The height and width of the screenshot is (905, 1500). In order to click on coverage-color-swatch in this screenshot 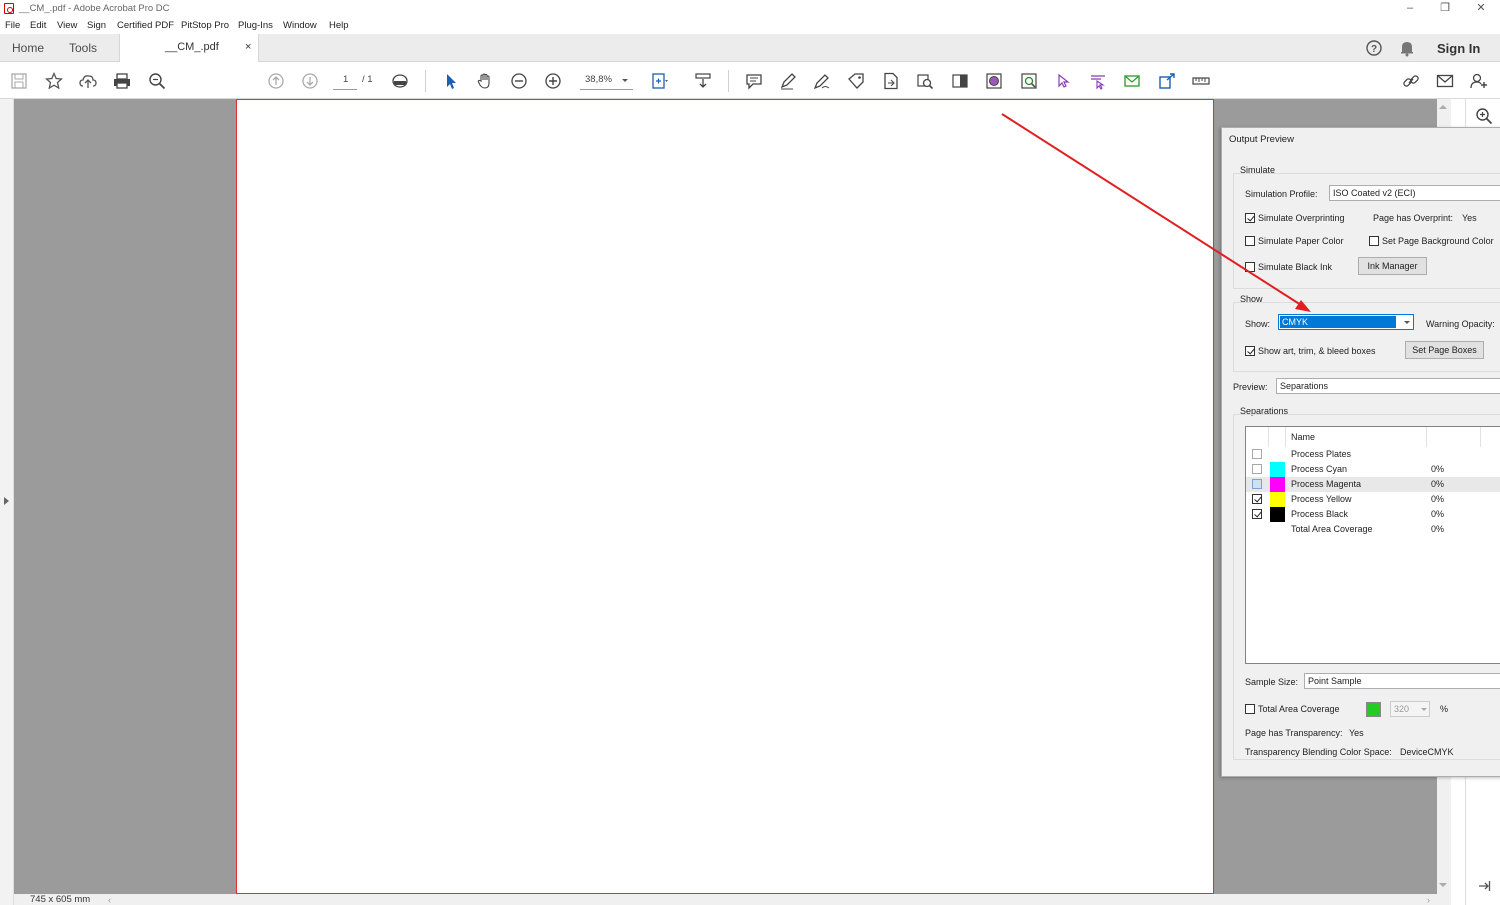, I will do `click(1373, 709)`.